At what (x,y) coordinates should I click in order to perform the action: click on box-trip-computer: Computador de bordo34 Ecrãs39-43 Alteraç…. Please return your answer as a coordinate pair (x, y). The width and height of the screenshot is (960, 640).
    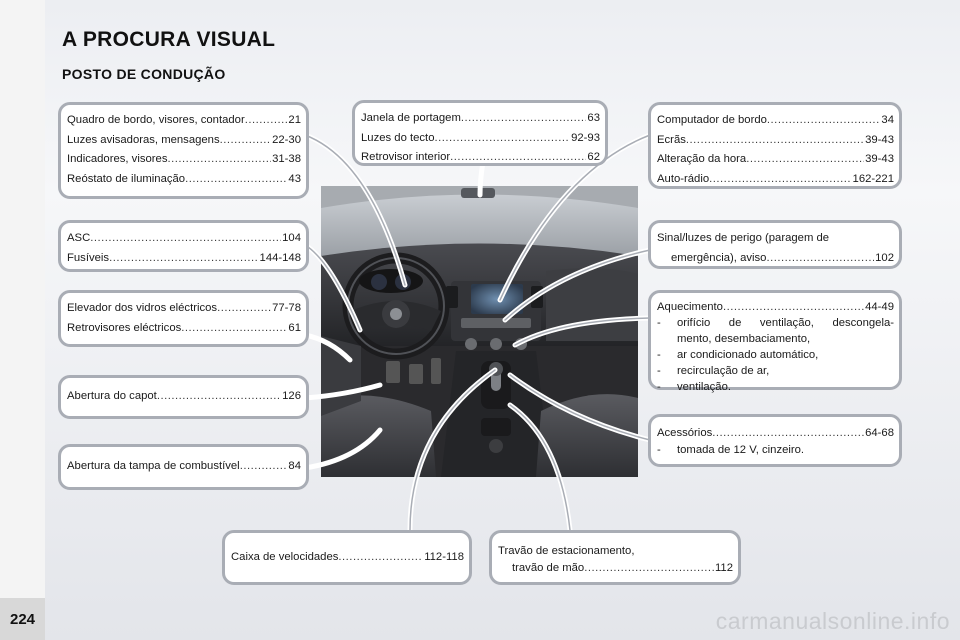
    Looking at the image, I should click on (775, 145).